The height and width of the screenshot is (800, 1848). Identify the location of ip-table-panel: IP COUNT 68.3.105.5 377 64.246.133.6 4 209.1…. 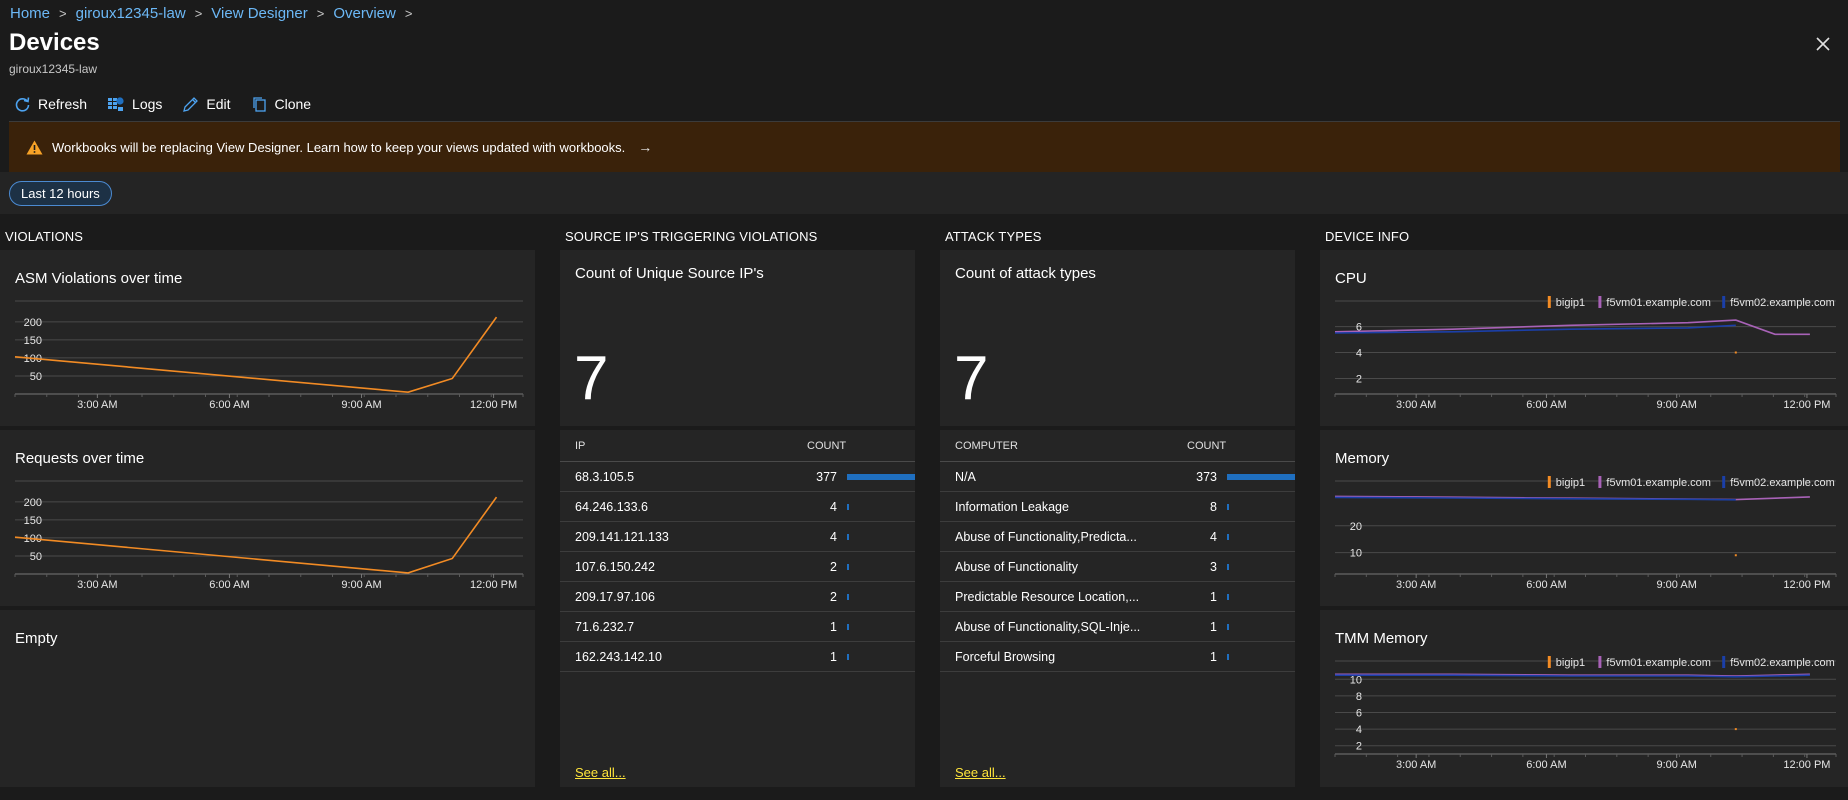
(737, 608).